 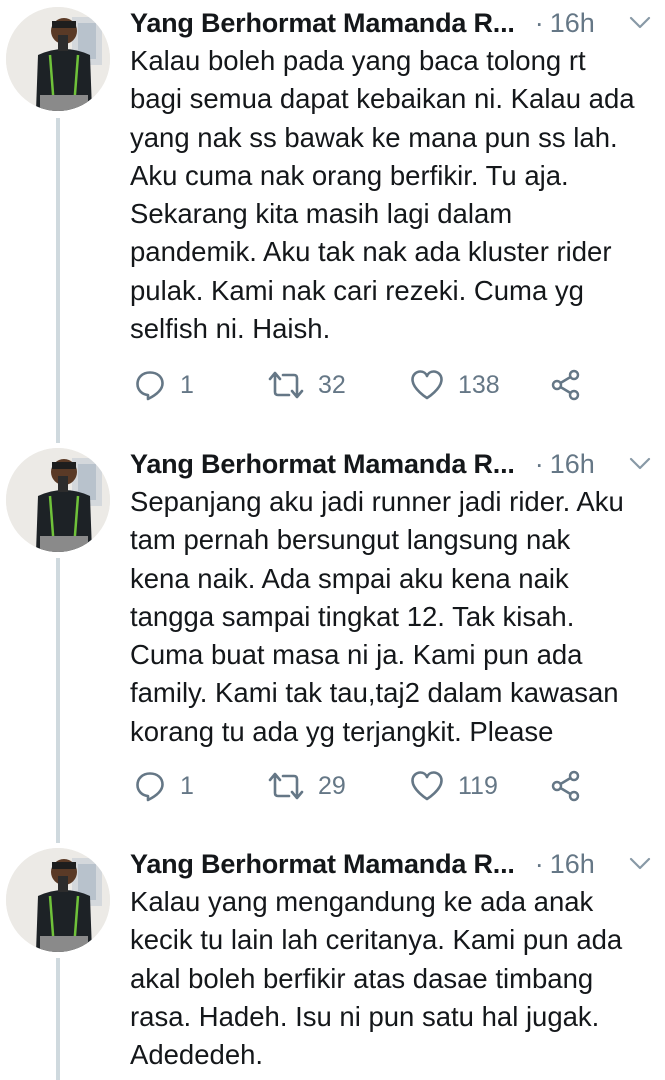 What do you see at coordinates (395, 385) in the screenshot?
I see `tweet-actions: 1 32 138` at bounding box center [395, 385].